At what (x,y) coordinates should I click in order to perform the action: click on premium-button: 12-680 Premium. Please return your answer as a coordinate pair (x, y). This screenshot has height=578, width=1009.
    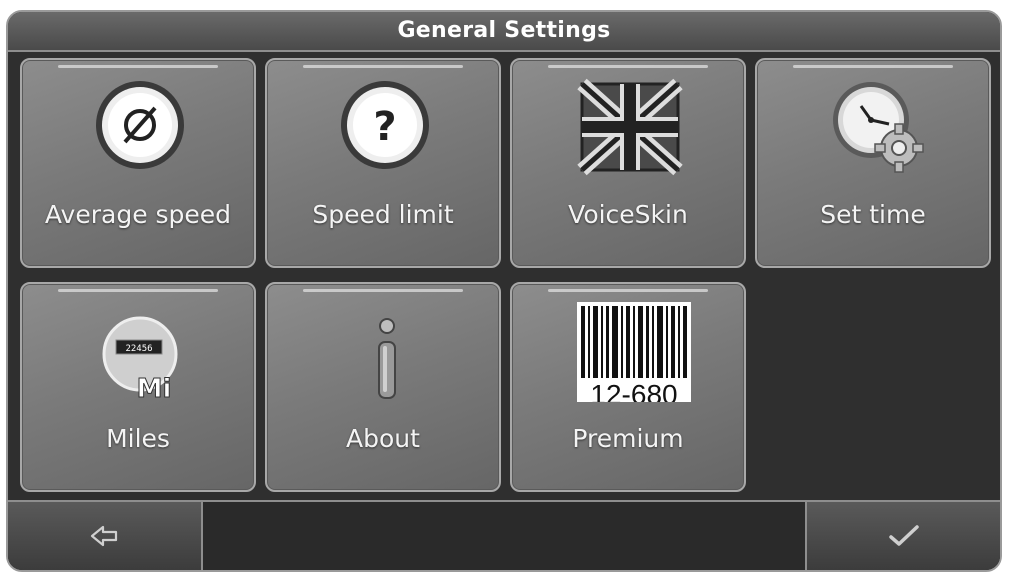
    Looking at the image, I should click on (628, 387).